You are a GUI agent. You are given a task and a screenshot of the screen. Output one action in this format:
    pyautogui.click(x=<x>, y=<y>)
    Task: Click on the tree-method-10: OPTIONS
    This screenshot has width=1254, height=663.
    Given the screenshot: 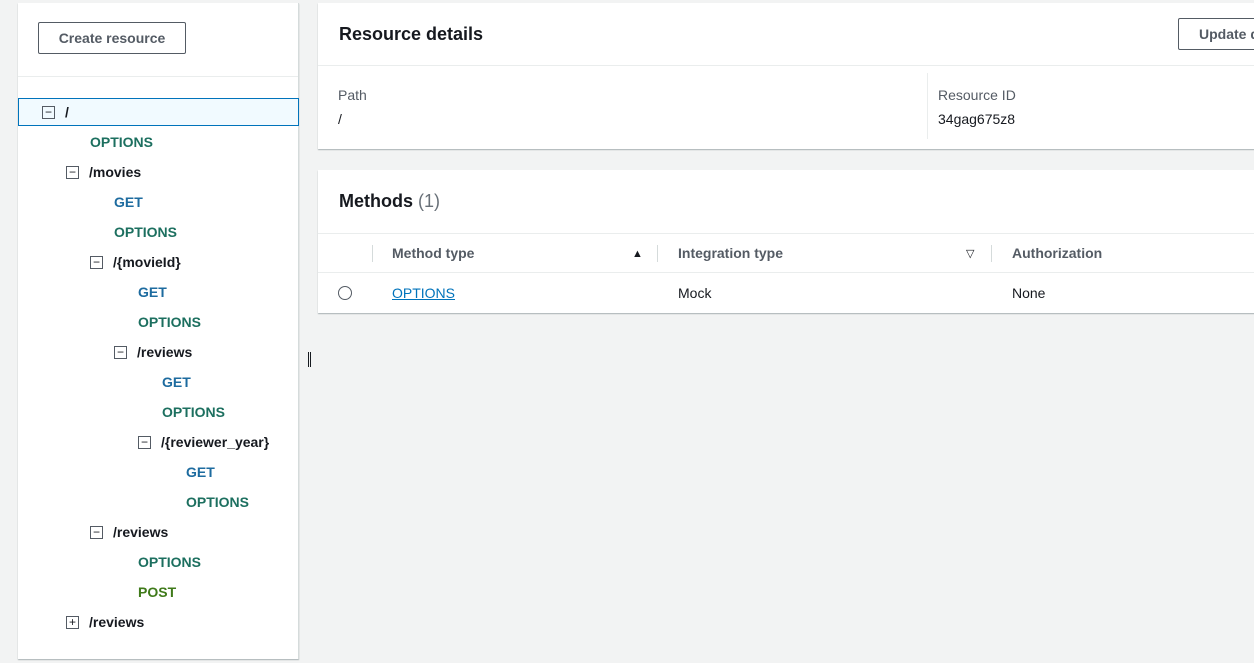 What is the action you would take?
    pyautogui.click(x=193, y=412)
    